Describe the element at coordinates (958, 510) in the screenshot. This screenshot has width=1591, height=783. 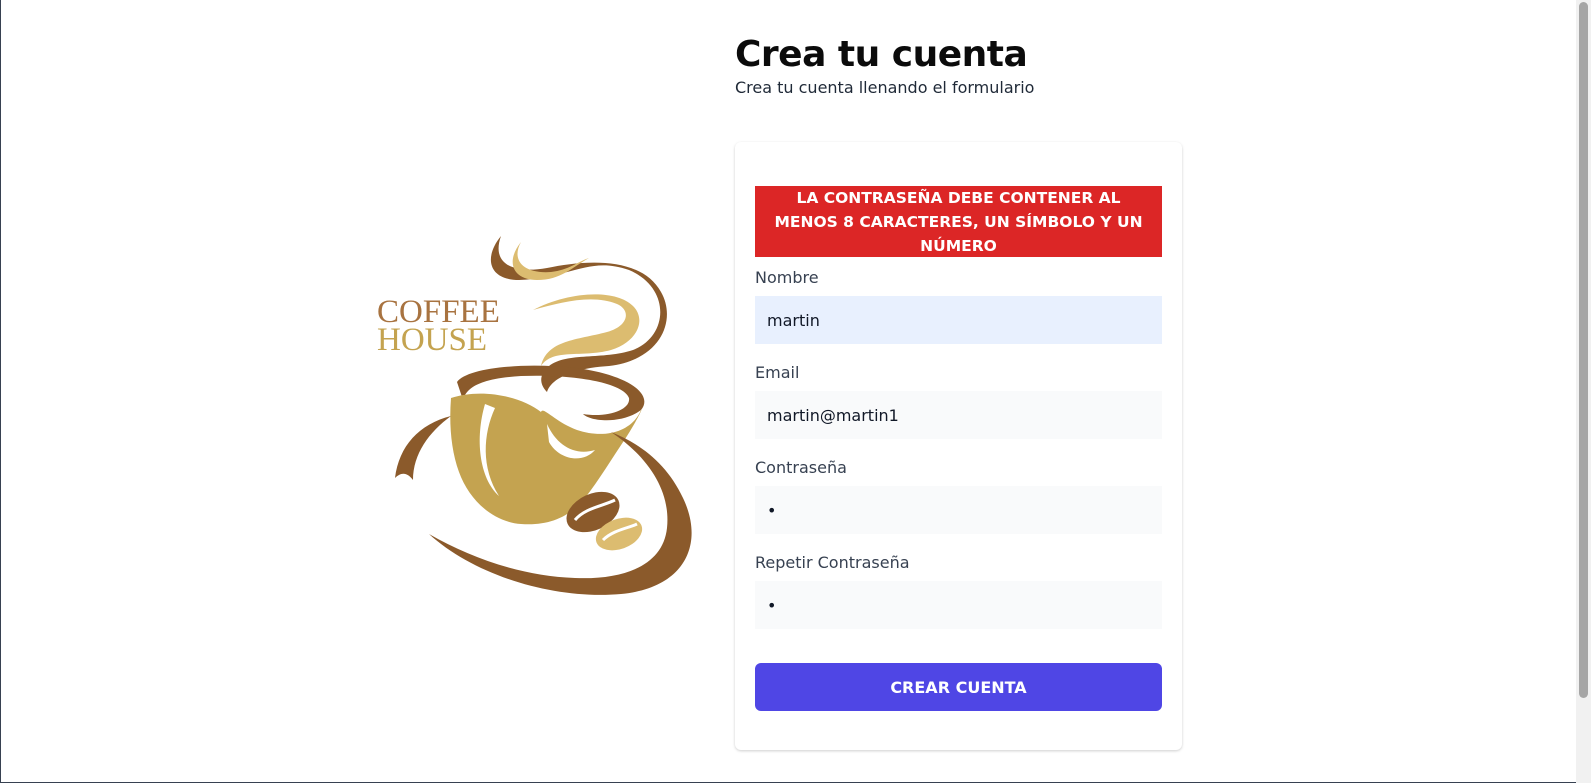
I see `password-input` at that location.